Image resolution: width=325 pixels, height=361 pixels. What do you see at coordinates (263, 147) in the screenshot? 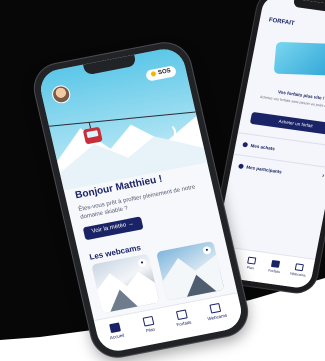
I see `row-label: Mes achats` at bounding box center [263, 147].